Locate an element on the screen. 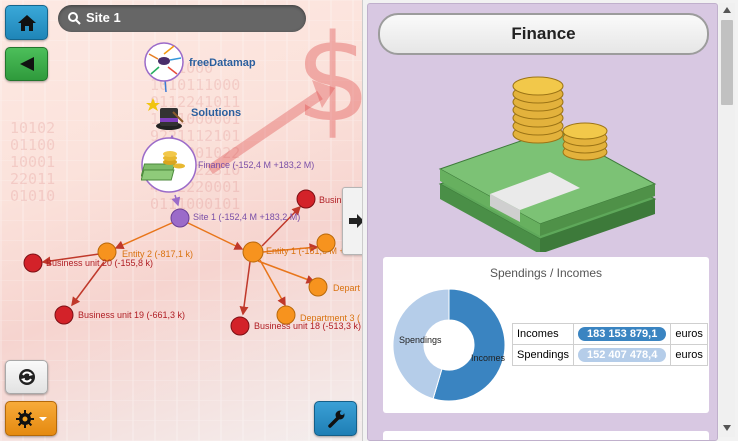  scrollbar-thumb is located at coordinates (727, 62).